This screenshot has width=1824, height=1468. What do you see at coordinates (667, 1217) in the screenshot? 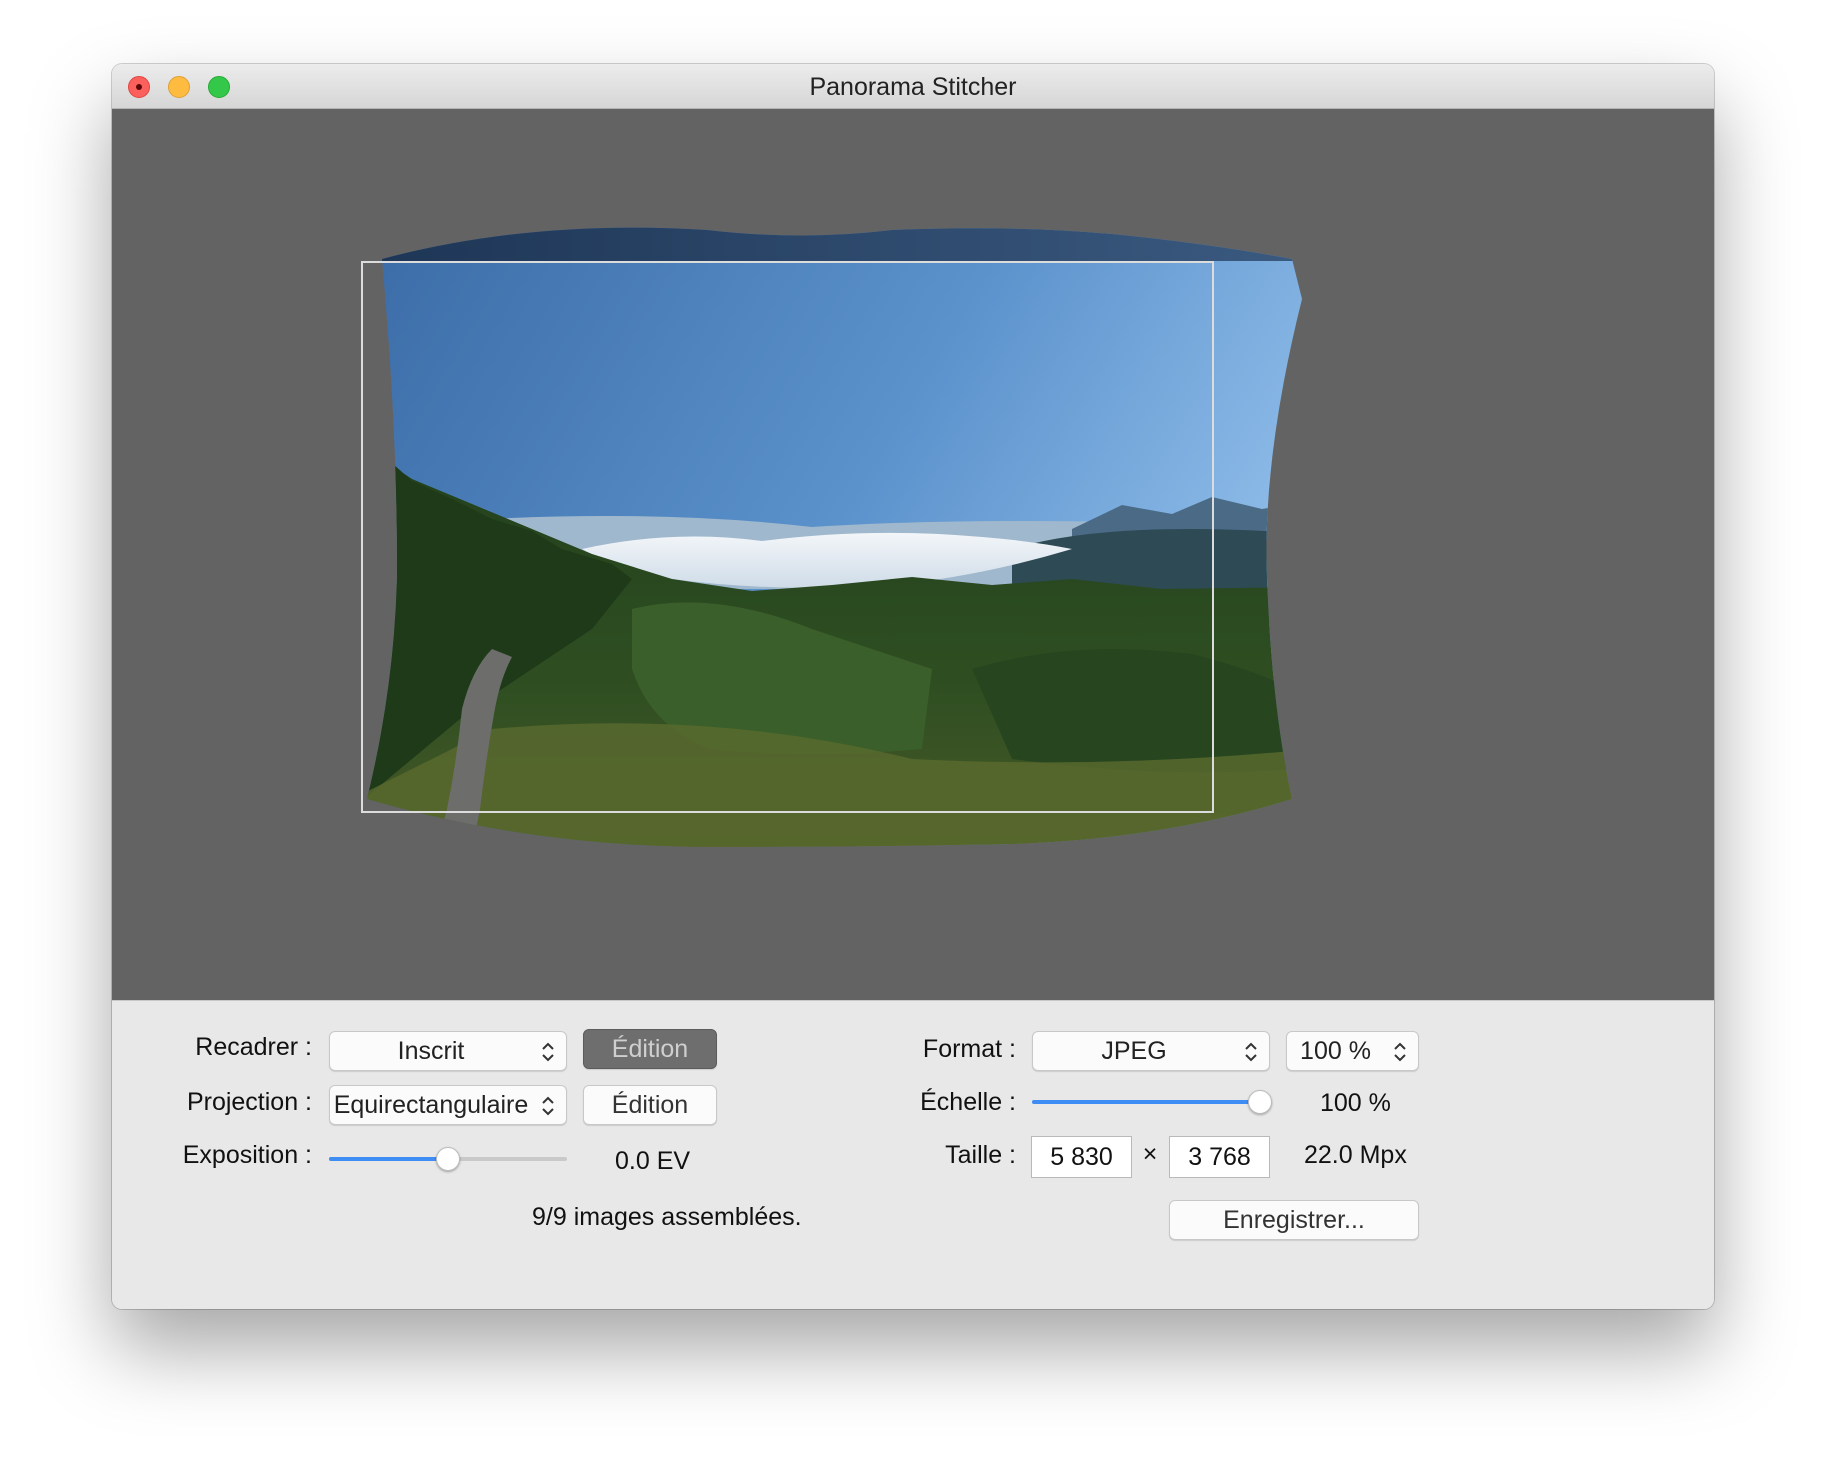
I see `status-text: 9/9 images assemblées.` at bounding box center [667, 1217].